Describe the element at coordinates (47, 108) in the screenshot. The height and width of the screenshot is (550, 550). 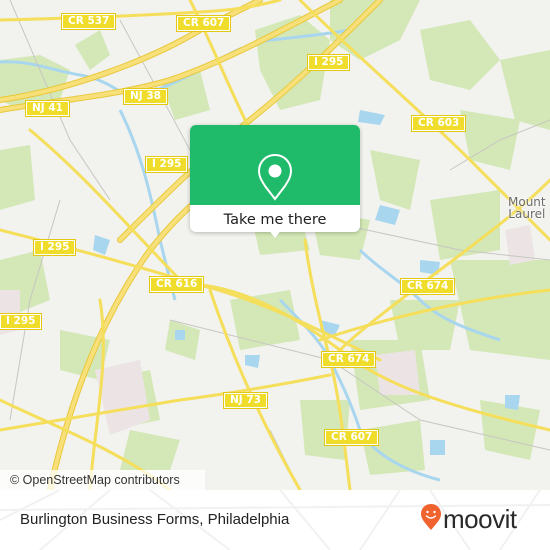
I see `road-label-nj41: NJ 41` at that location.